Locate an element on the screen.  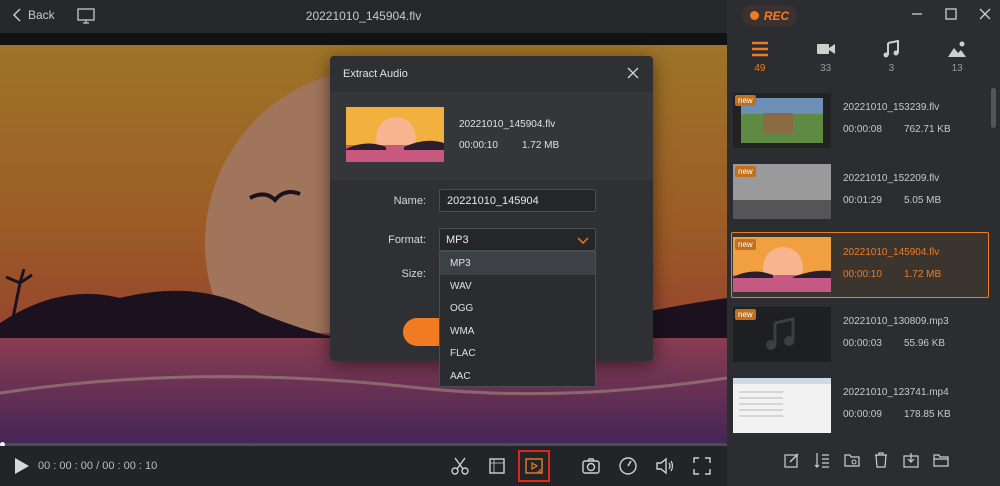
menu-lines-icon is located at coordinates (759, 49).